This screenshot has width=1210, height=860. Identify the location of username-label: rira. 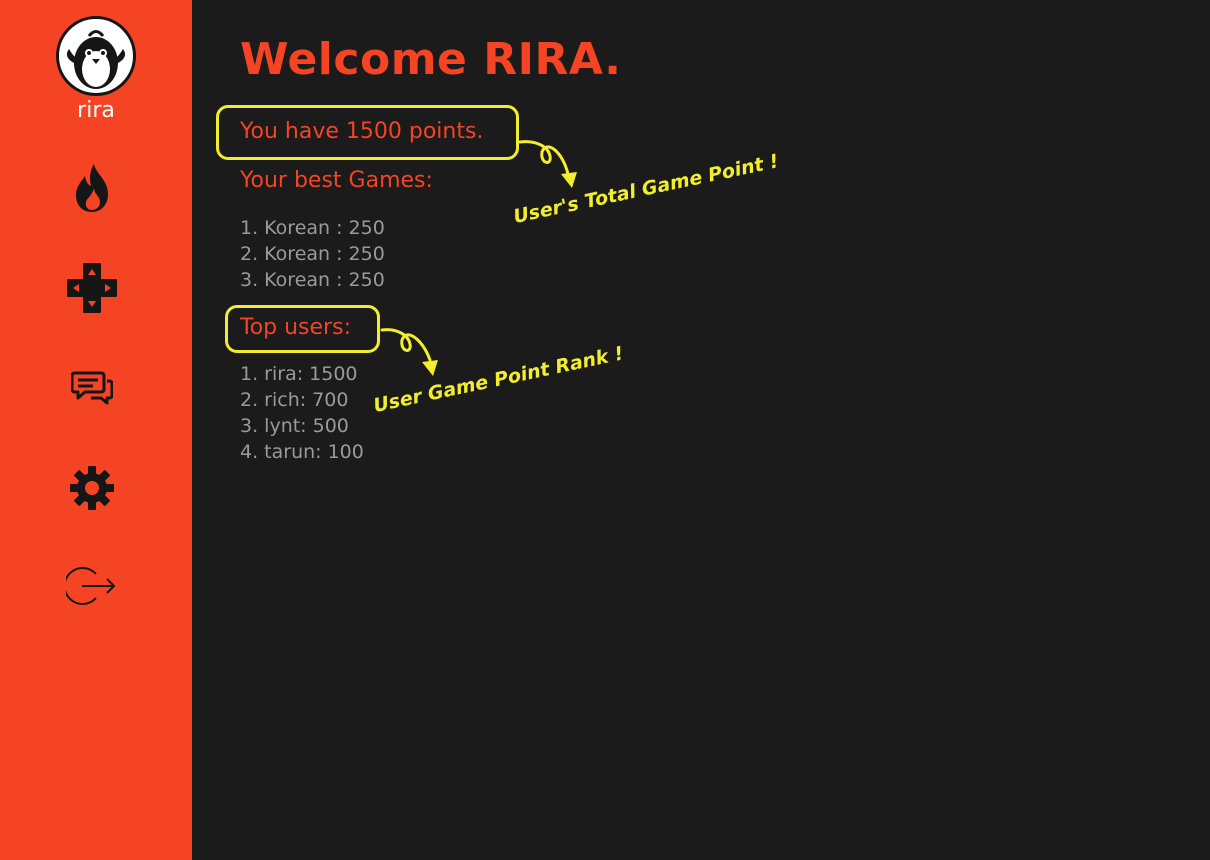
(96, 110).